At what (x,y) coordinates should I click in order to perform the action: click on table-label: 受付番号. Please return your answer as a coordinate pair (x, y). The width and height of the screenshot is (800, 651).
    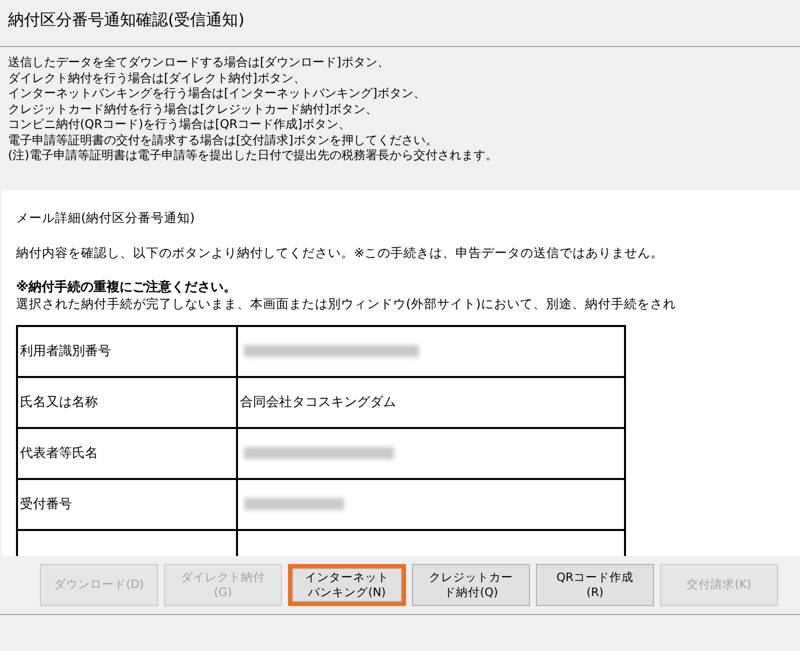
    Looking at the image, I should click on (127, 504).